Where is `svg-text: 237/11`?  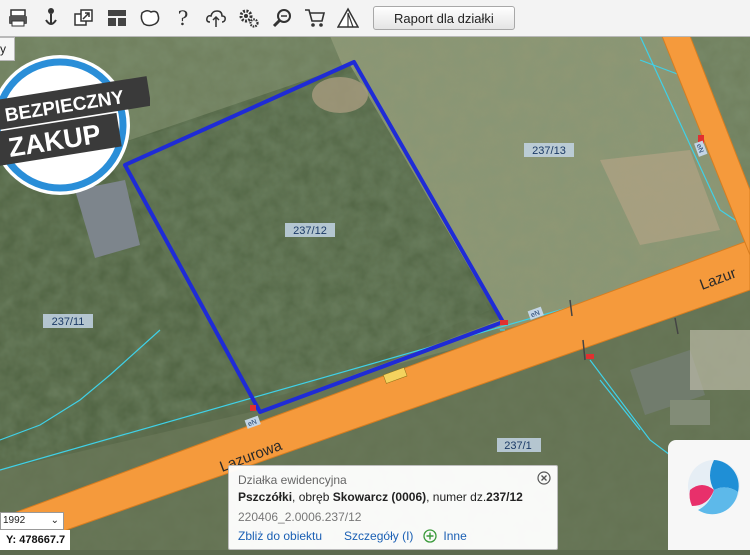 svg-text: 237/11 is located at coordinates (68, 322).